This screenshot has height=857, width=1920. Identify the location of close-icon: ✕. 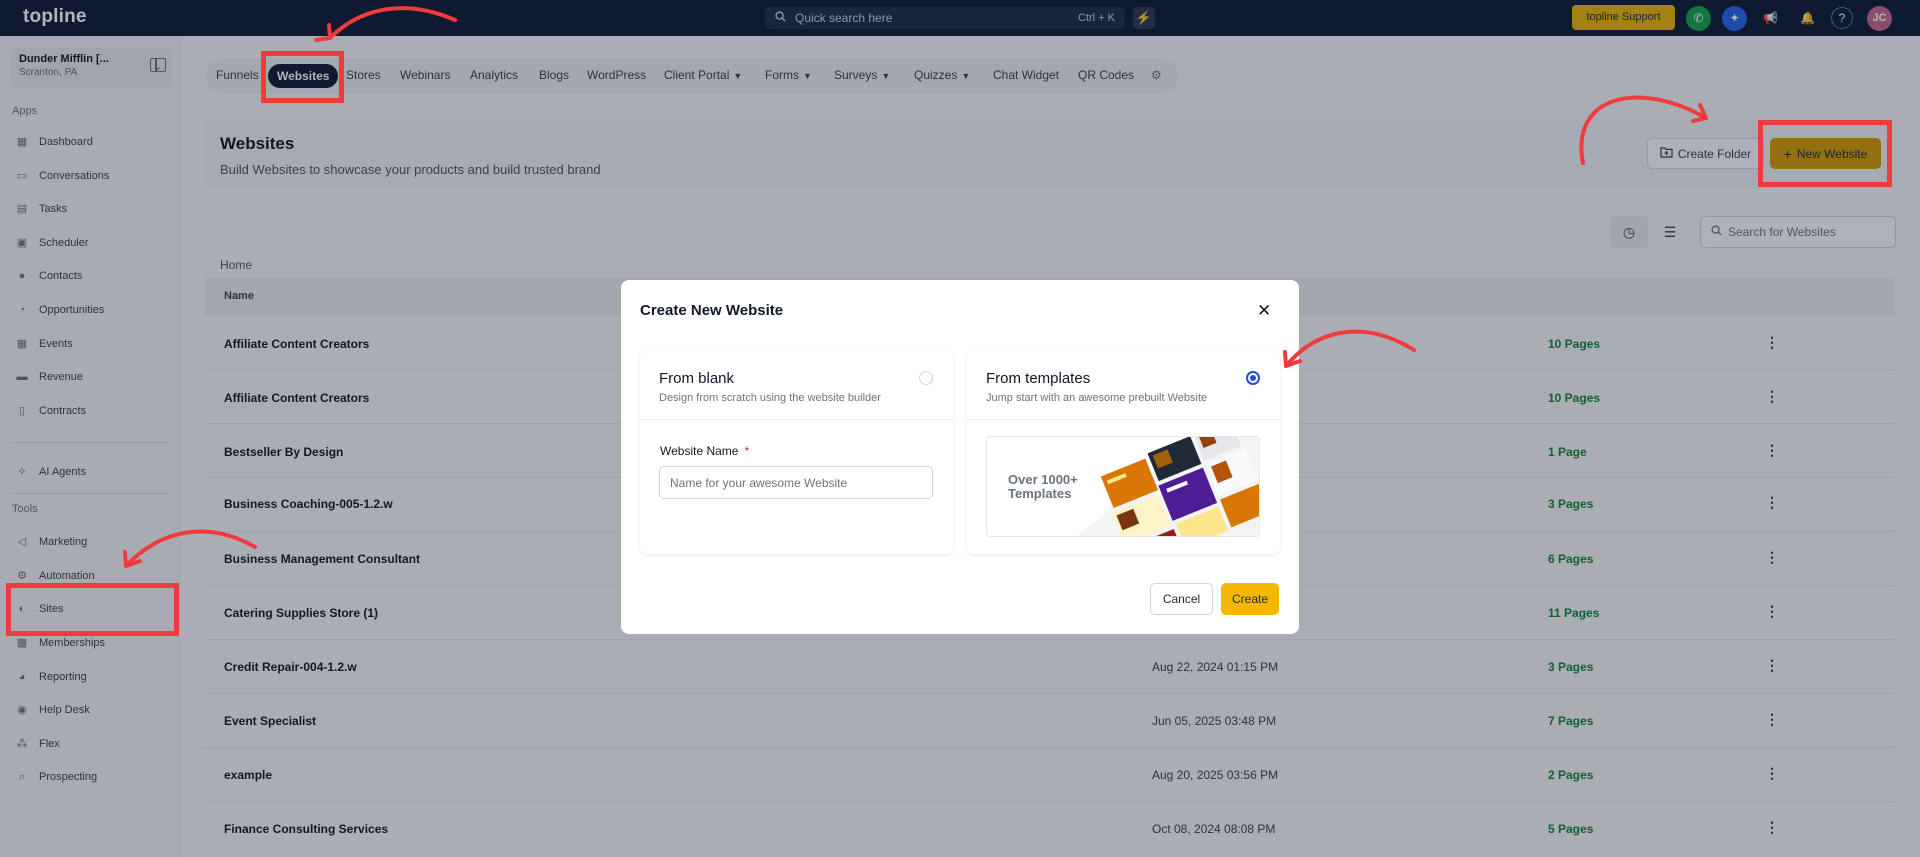
(1264, 311).